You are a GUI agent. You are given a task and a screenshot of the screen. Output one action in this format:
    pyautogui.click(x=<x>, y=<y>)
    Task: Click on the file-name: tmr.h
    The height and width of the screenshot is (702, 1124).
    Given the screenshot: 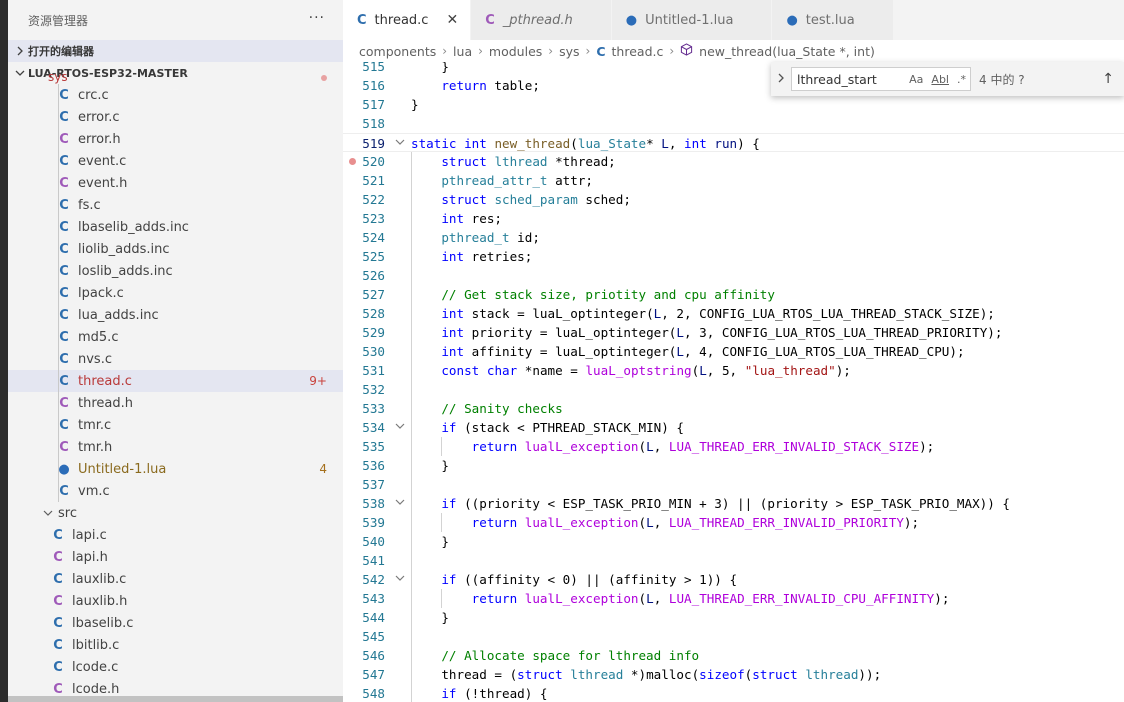 What is the action you would take?
    pyautogui.click(x=95, y=447)
    